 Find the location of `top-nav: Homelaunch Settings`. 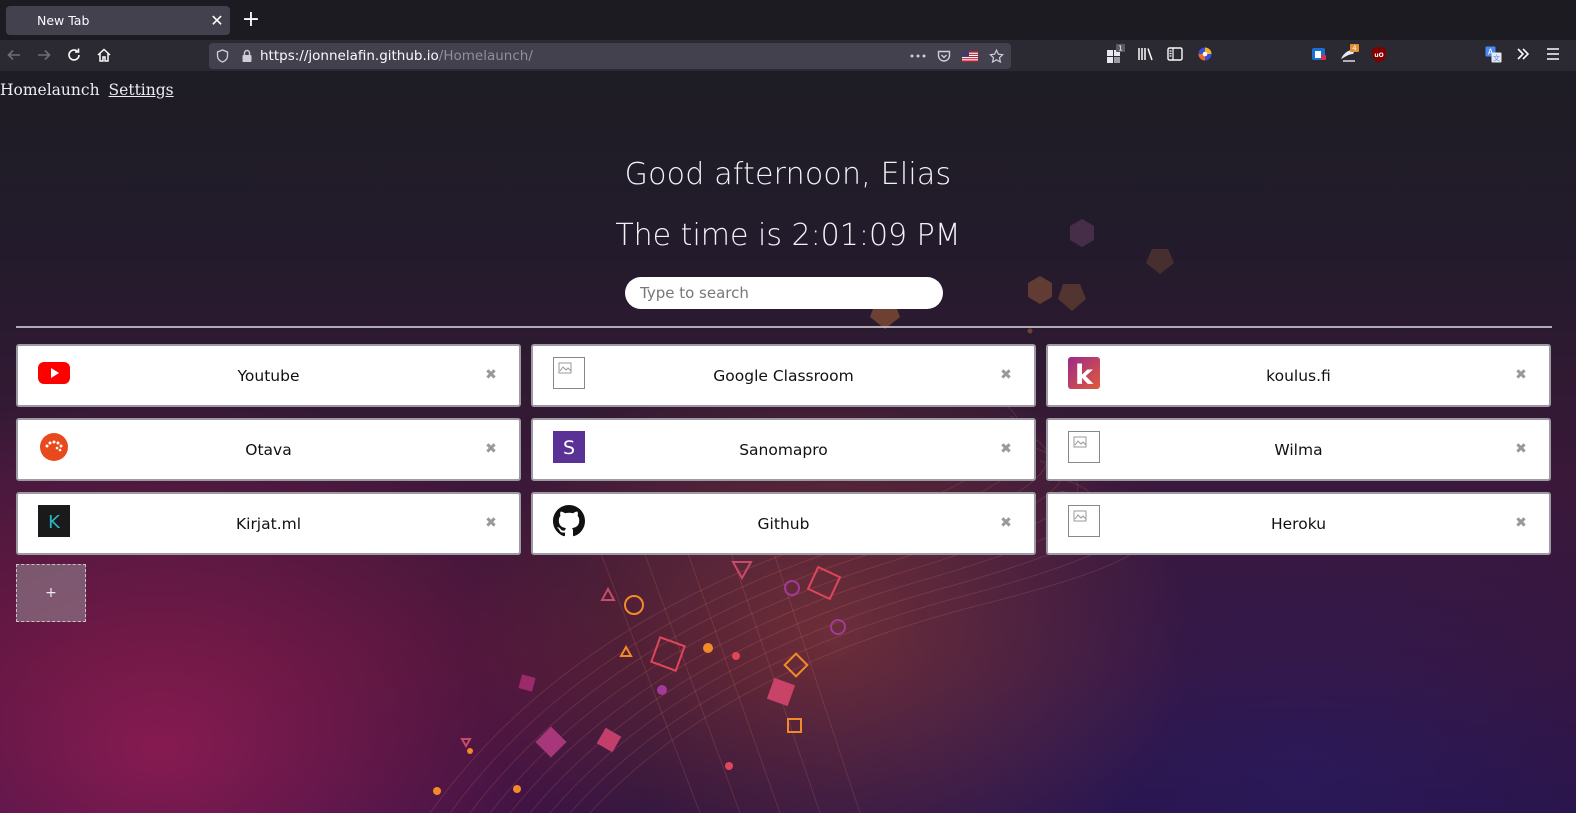

top-nav: Homelaunch Settings is located at coordinates (91, 90).